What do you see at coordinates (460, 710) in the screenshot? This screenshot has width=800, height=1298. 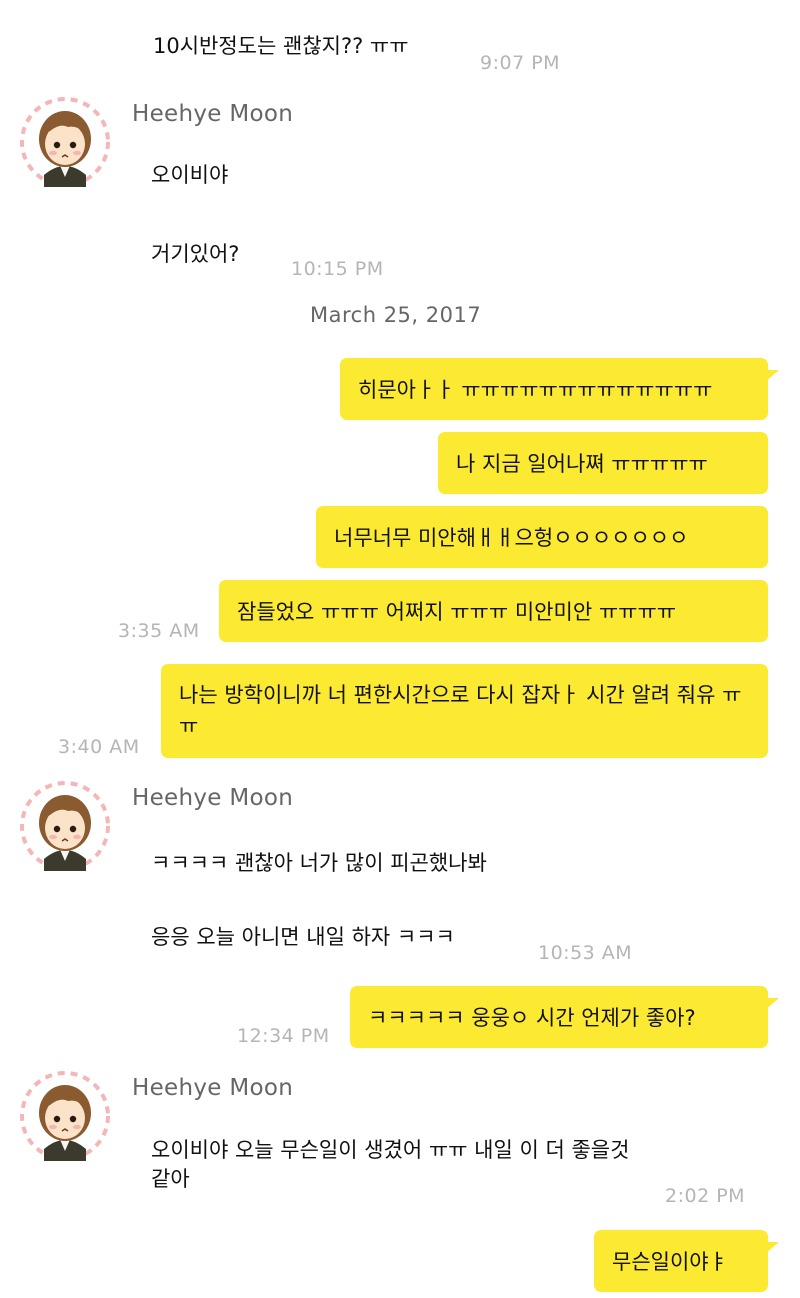 I see `message-text: 나는 방학이니까 너 편한시간으로 다시 잡자ㅏ 시간 알려 줘유 ㅠㅠ` at bounding box center [460, 710].